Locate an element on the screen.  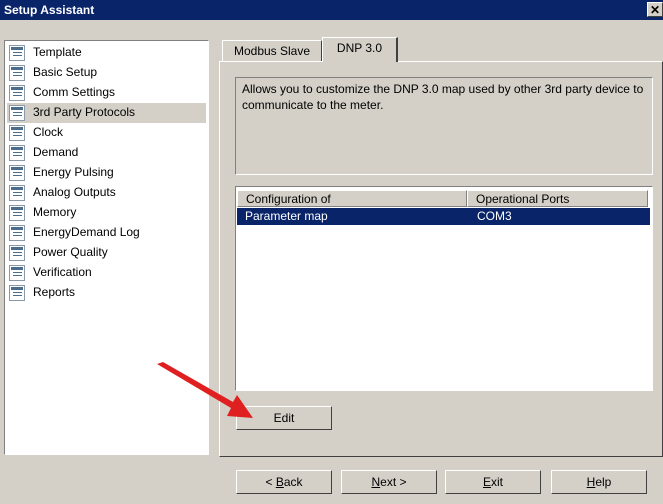
sidebar-item-label: EnergyDemand Log is located at coordinates (86, 232).